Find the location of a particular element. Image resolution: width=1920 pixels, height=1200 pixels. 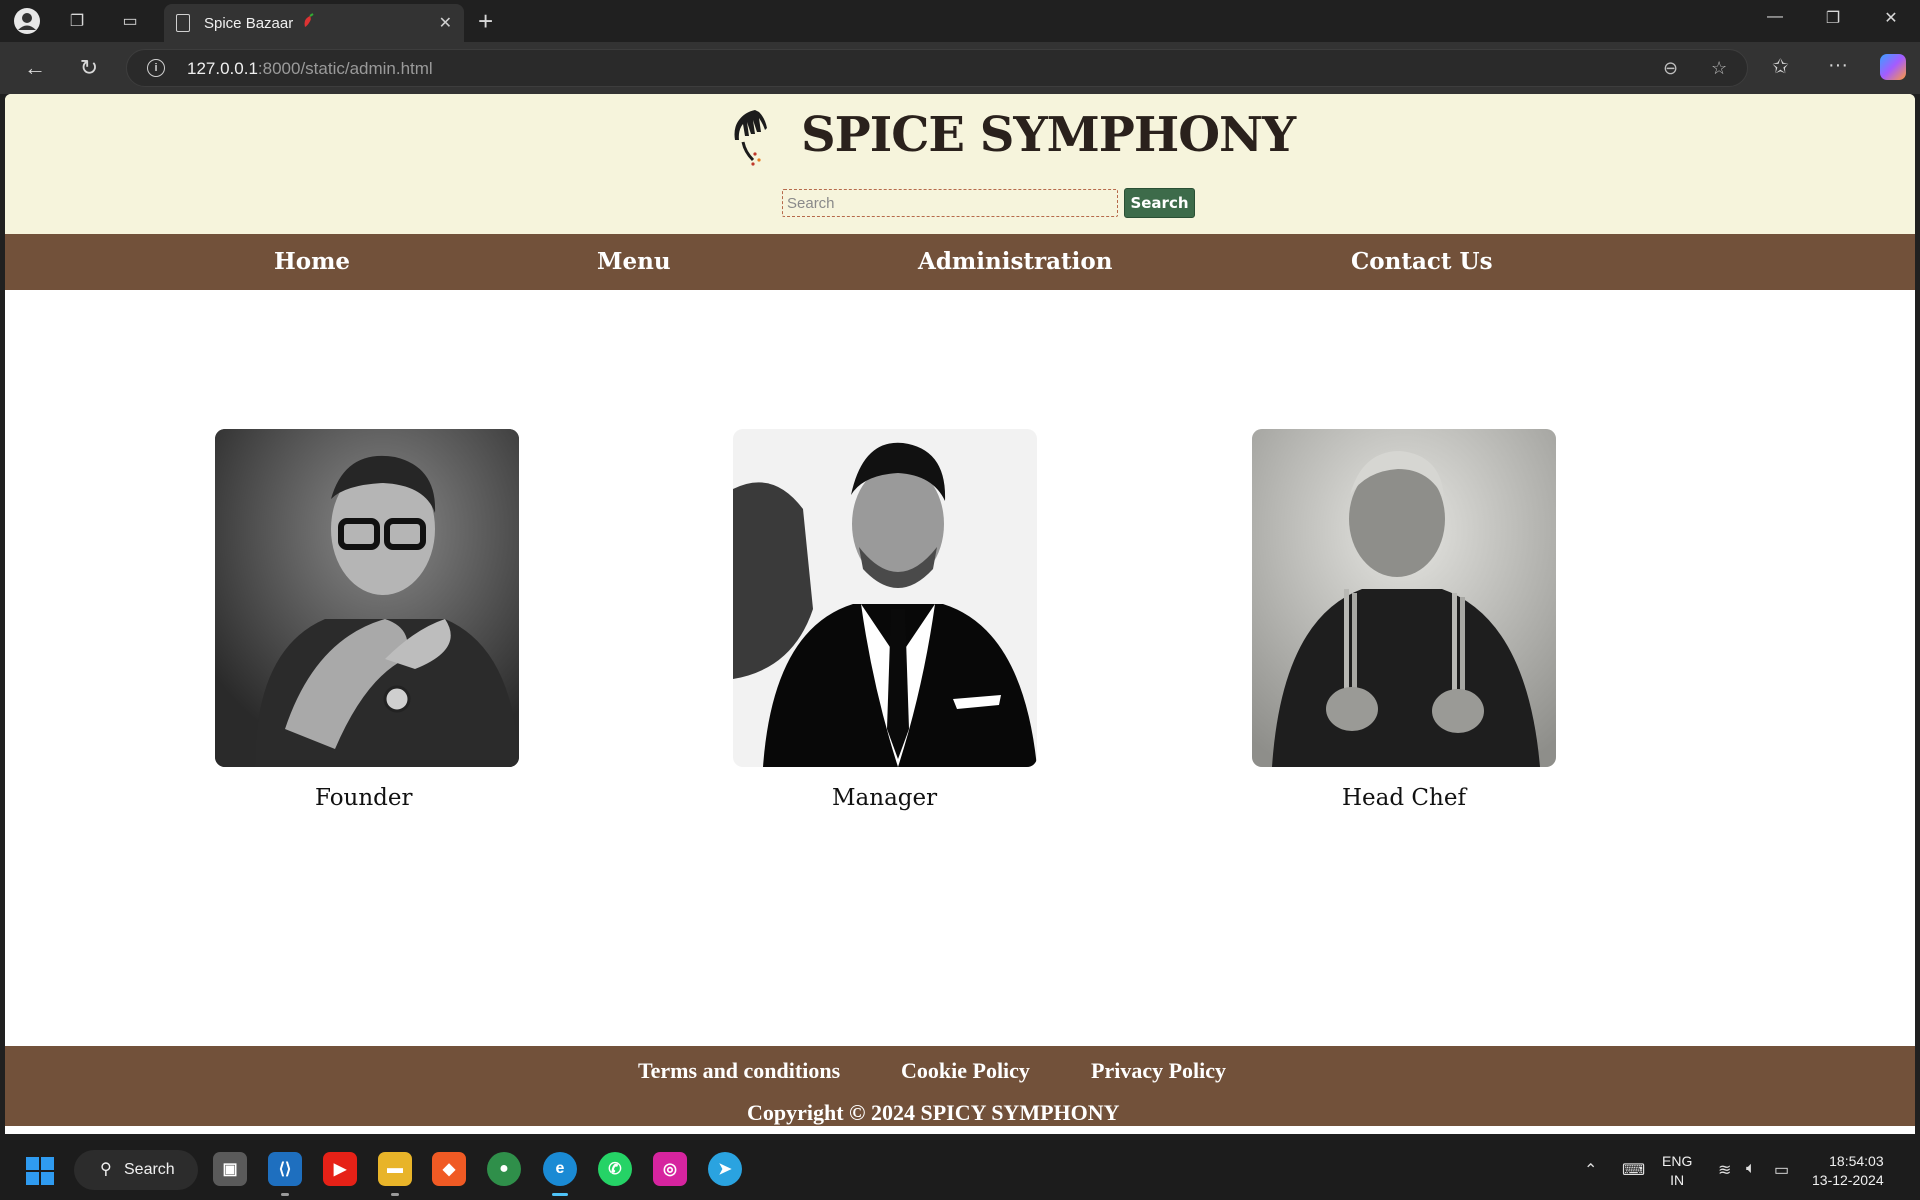

site-search-input is located at coordinates (950, 203).